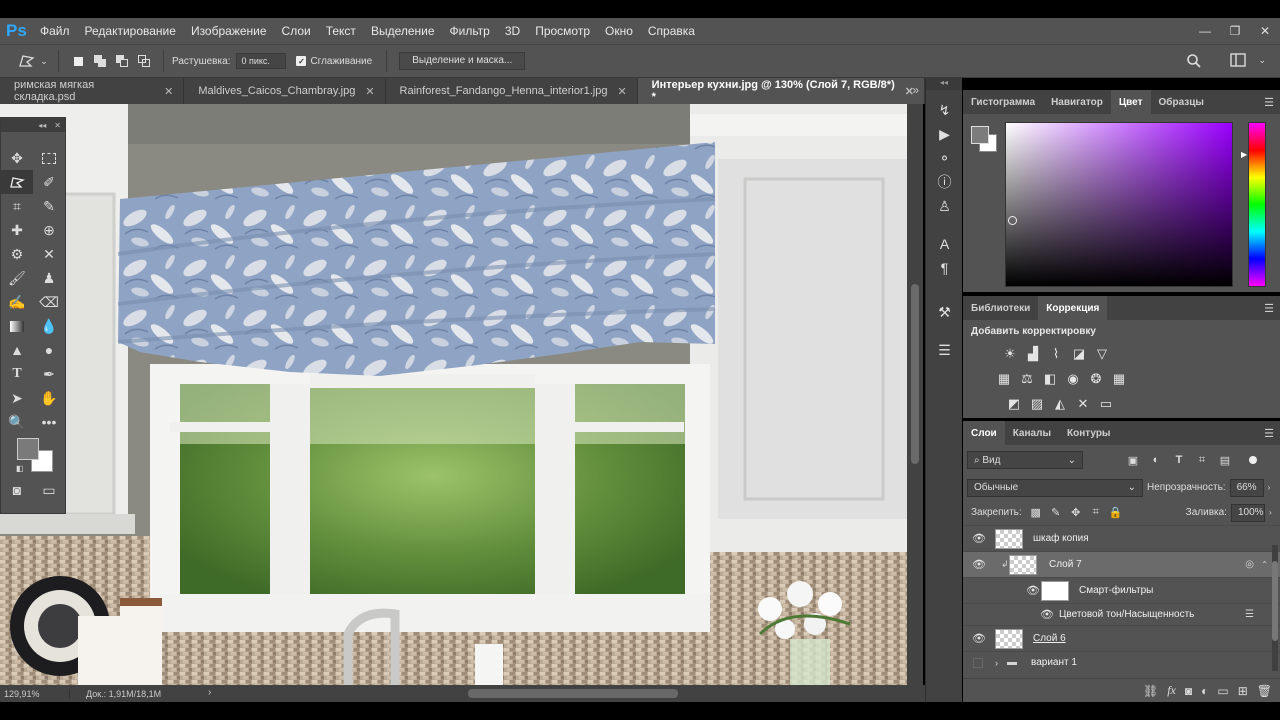 The width and height of the screenshot is (1280, 720). I want to click on smart-filter-icon: ◎, so click(1249, 564).